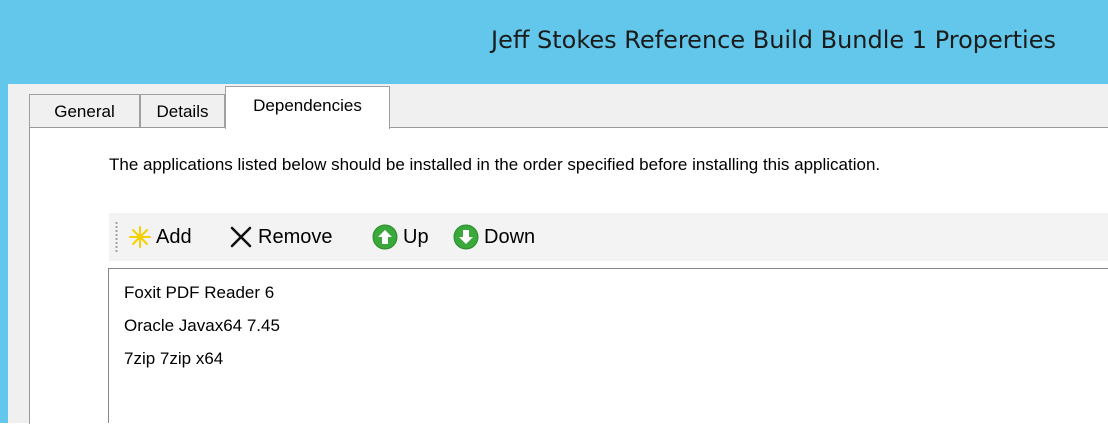  What do you see at coordinates (140, 237) in the screenshot?
I see `add-star-icon` at bounding box center [140, 237].